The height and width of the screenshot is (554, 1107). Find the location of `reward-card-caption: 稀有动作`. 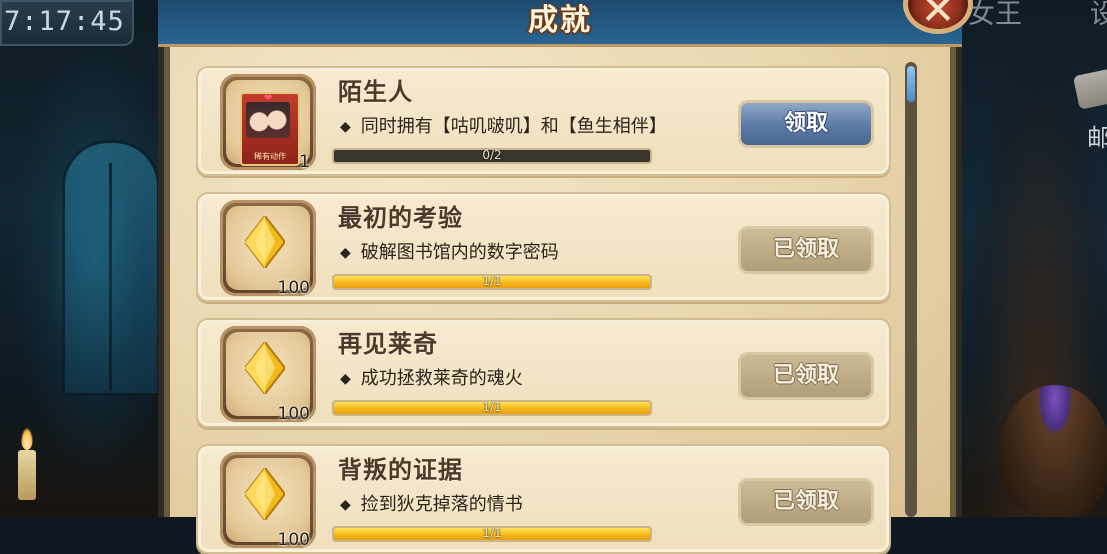

reward-card-caption: 稀有动作 is located at coordinates (270, 156).